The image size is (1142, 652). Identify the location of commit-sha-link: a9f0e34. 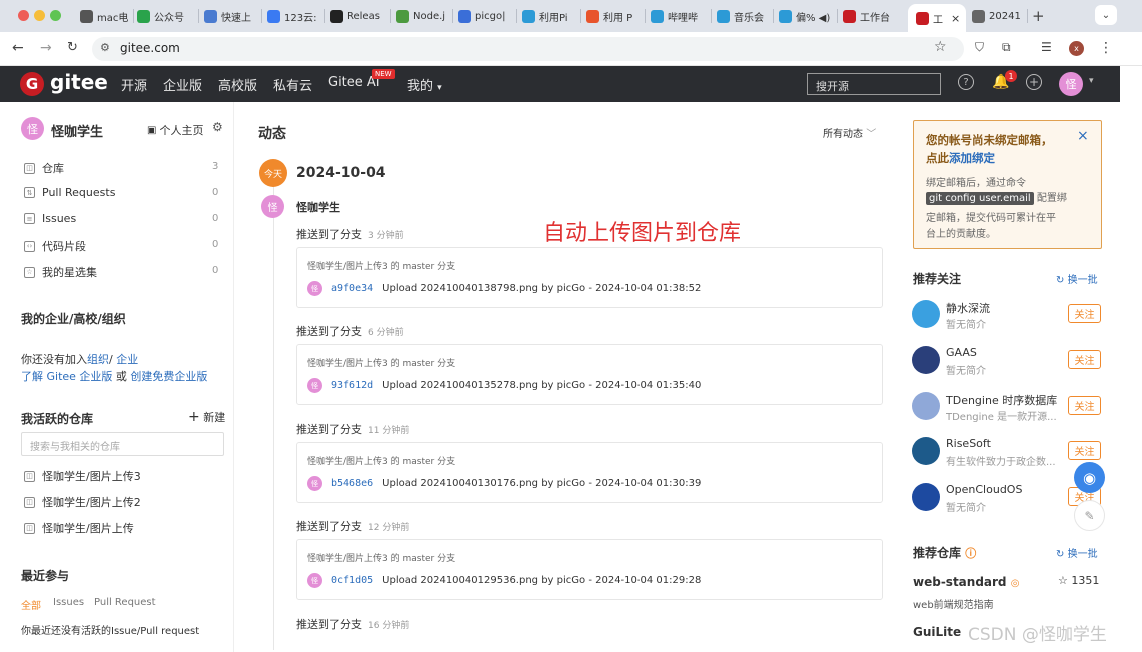
(352, 288).